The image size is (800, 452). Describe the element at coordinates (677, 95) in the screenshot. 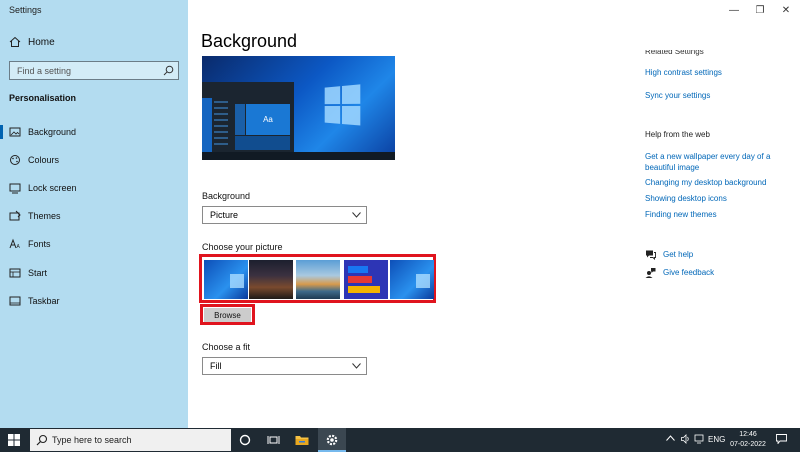

I see `link-sync-settings: Sync your settings` at that location.